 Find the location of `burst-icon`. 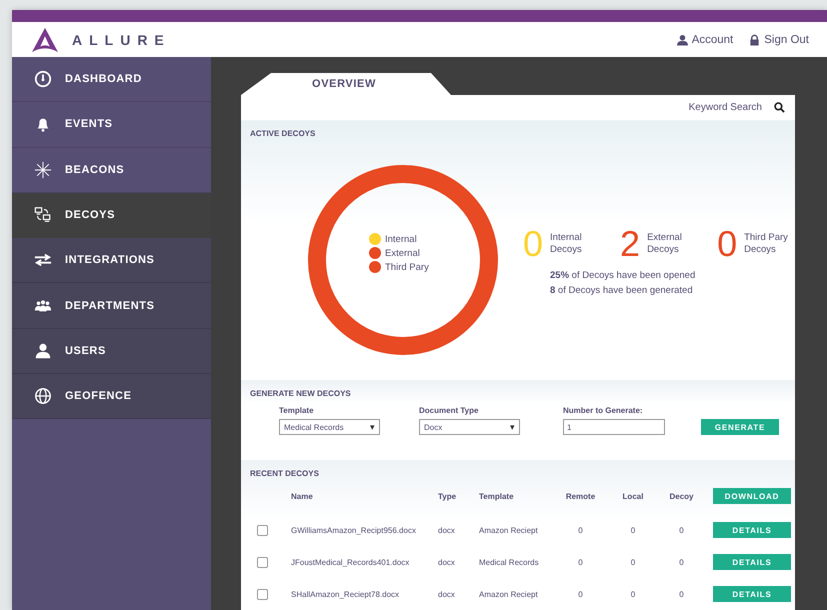

burst-icon is located at coordinates (43, 169).